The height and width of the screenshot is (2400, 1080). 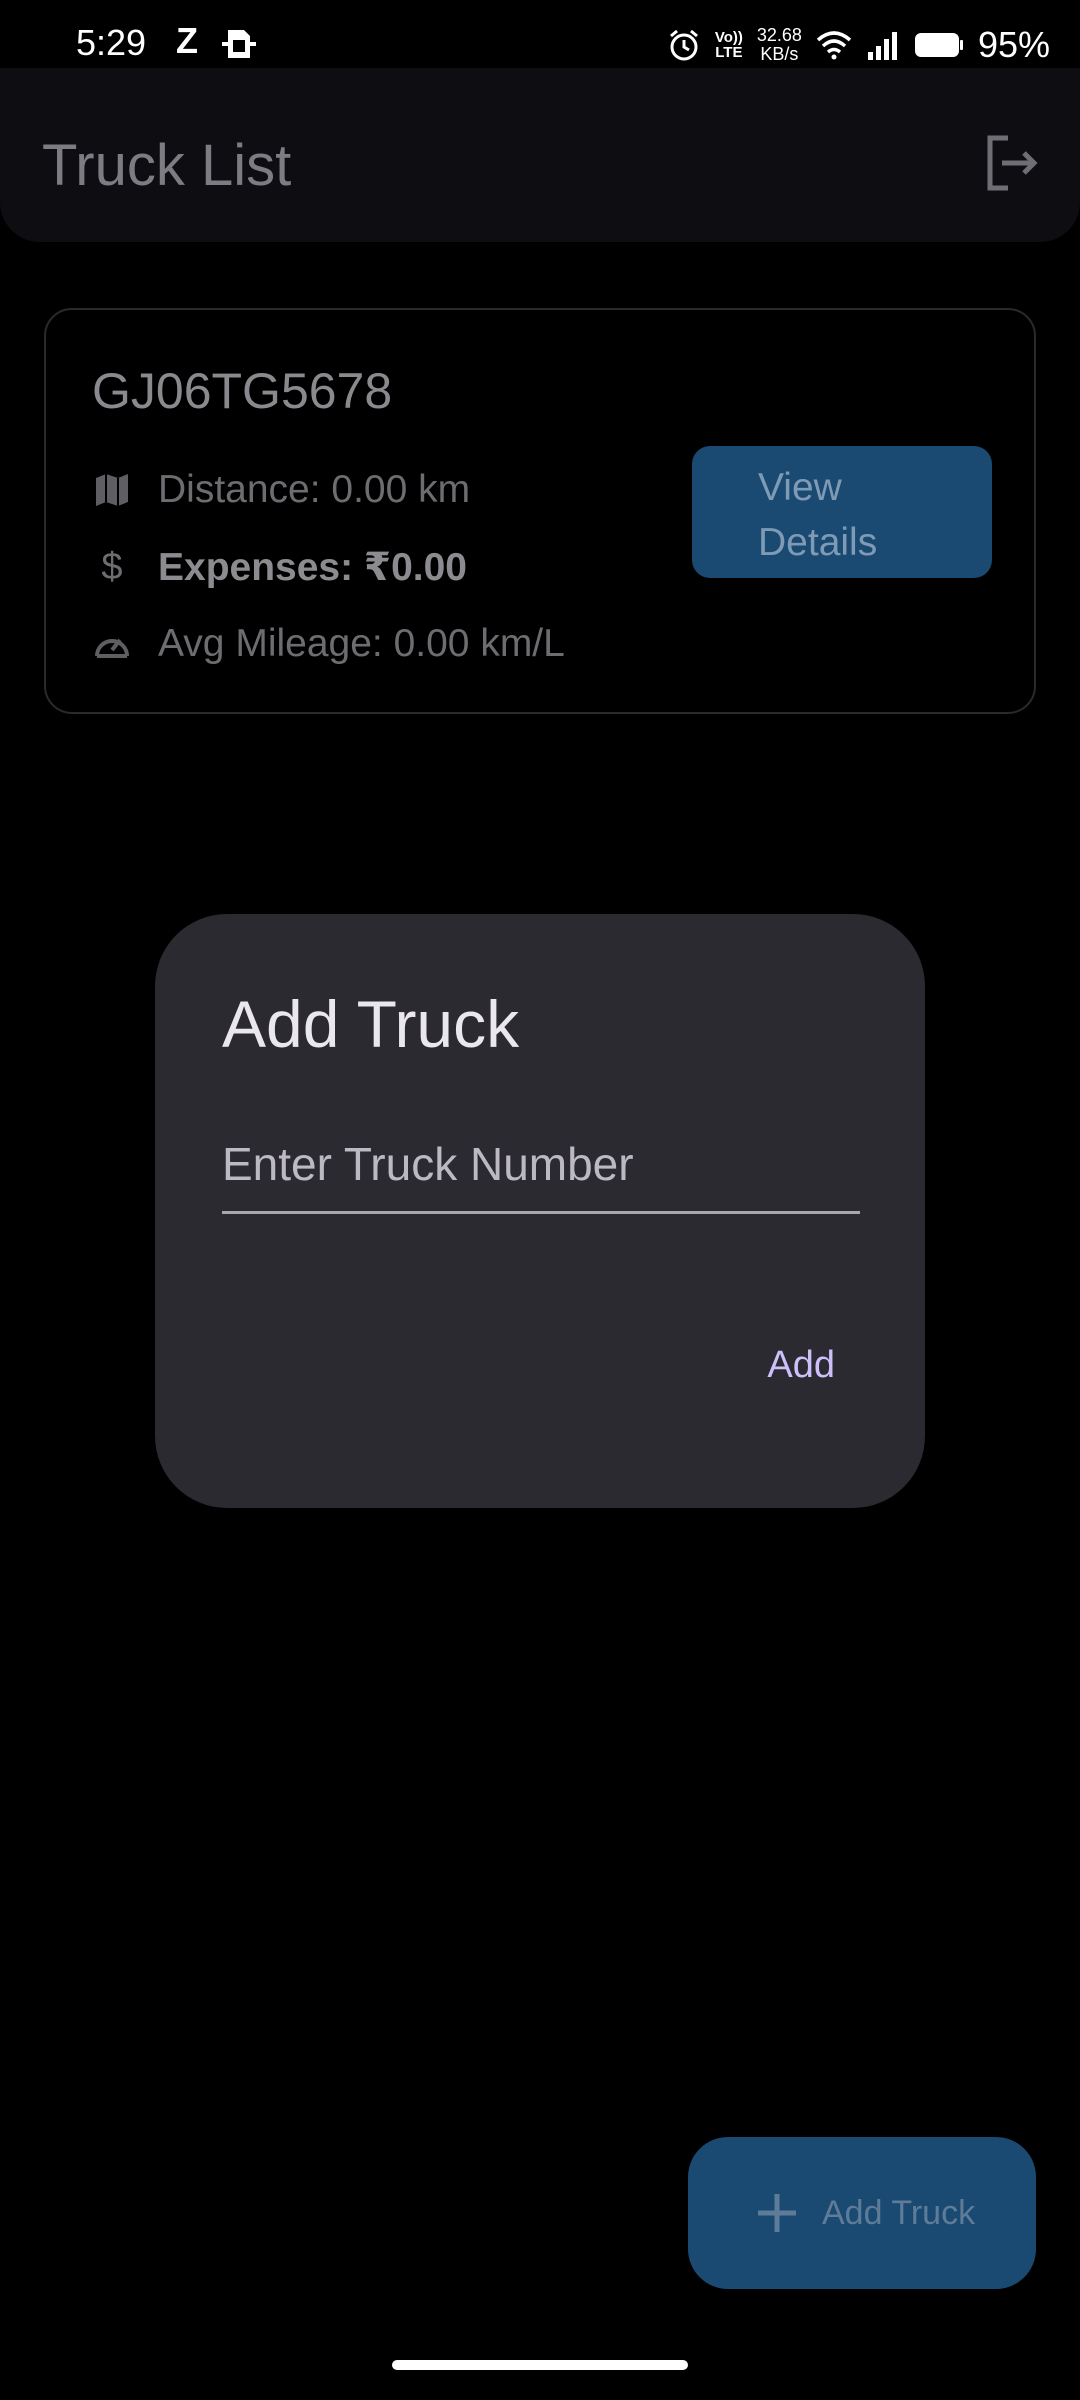 What do you see at coordinates (842, 512) in the screenshot?
I see `view-details-button: View Details` at bounding box center [842, 512].